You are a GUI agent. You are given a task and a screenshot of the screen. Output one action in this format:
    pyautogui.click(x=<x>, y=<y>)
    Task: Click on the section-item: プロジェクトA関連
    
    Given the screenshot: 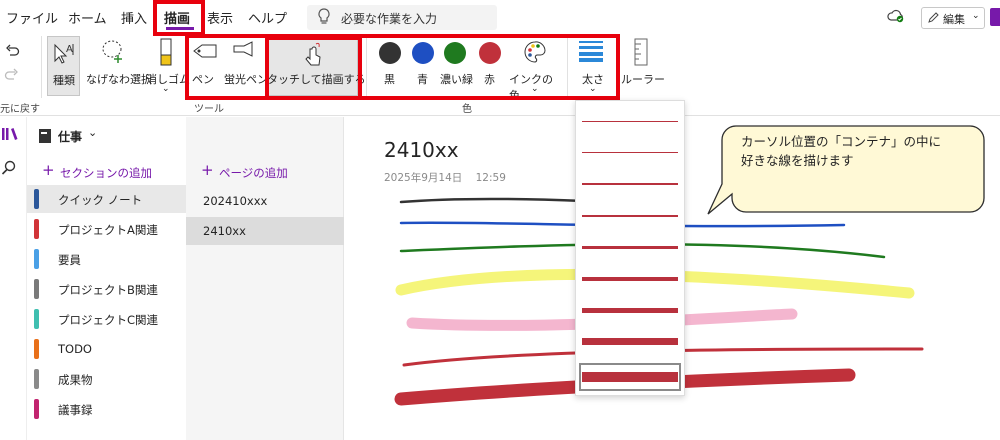 What is the action you would take?
    pyautogui.click(x=106, y=229)
    